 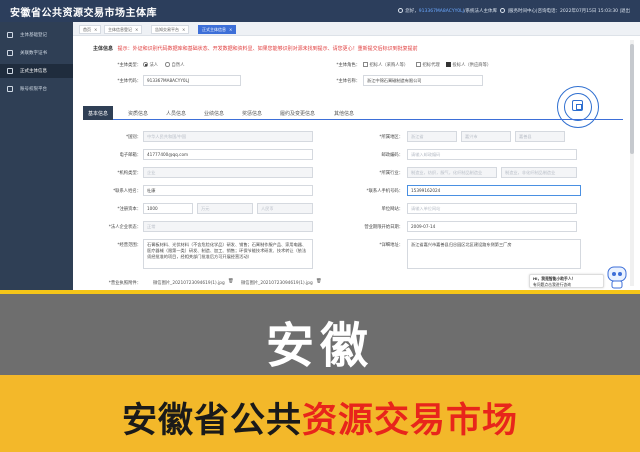 I want to click on tab-subject-register: 主体信息登记 ×, so click(x=123, y=29).